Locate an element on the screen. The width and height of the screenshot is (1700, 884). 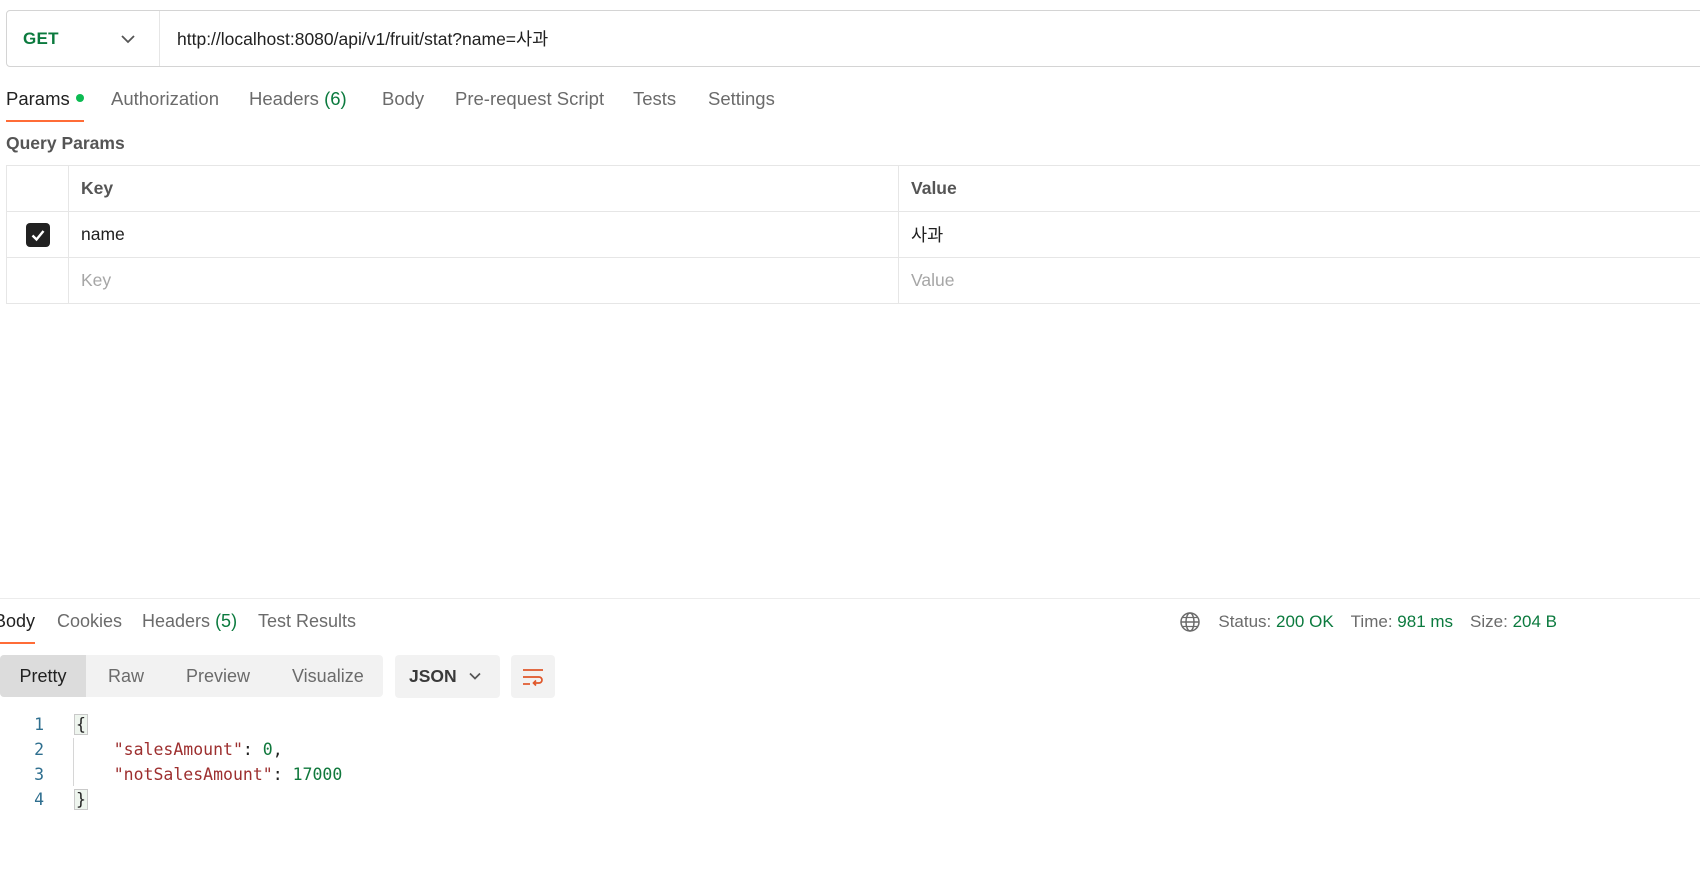
size-indicator: Size: 204 B is located at coordinates (1513, 622).